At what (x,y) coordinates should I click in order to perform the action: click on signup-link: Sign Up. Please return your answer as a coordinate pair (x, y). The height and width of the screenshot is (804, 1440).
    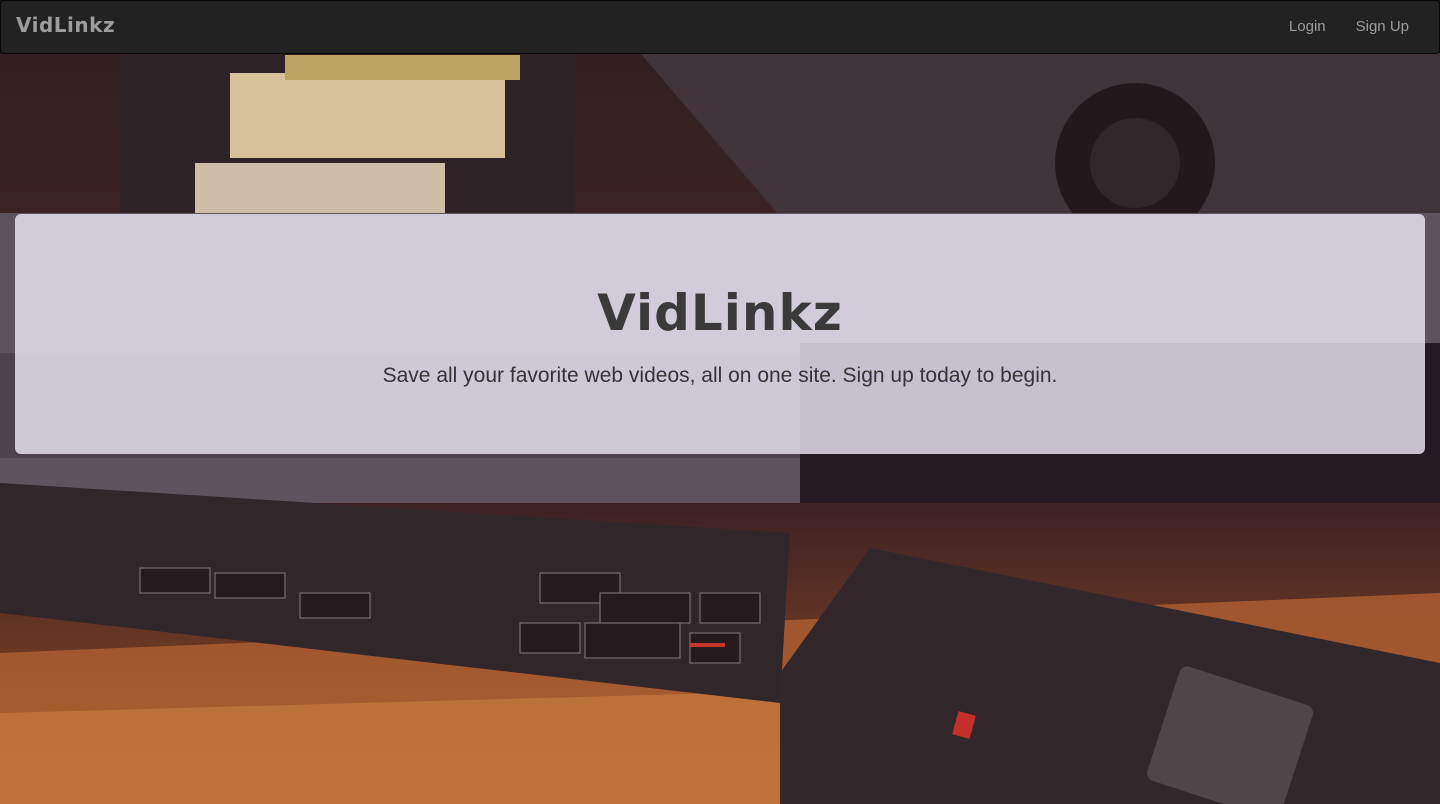
    Looking at the image, I should click on (1382, 27).